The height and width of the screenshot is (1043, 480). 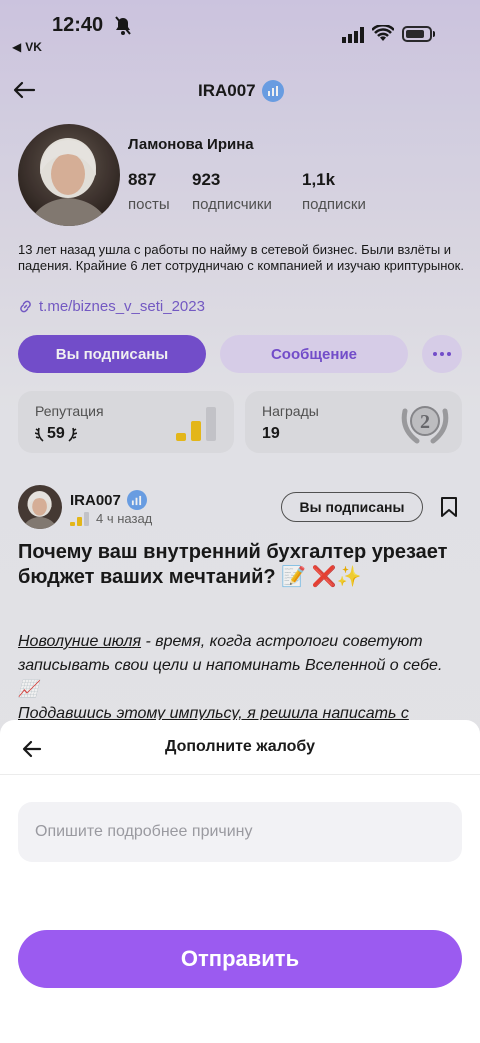 I want to click on sheet-divider, so click(x=240, y=774).